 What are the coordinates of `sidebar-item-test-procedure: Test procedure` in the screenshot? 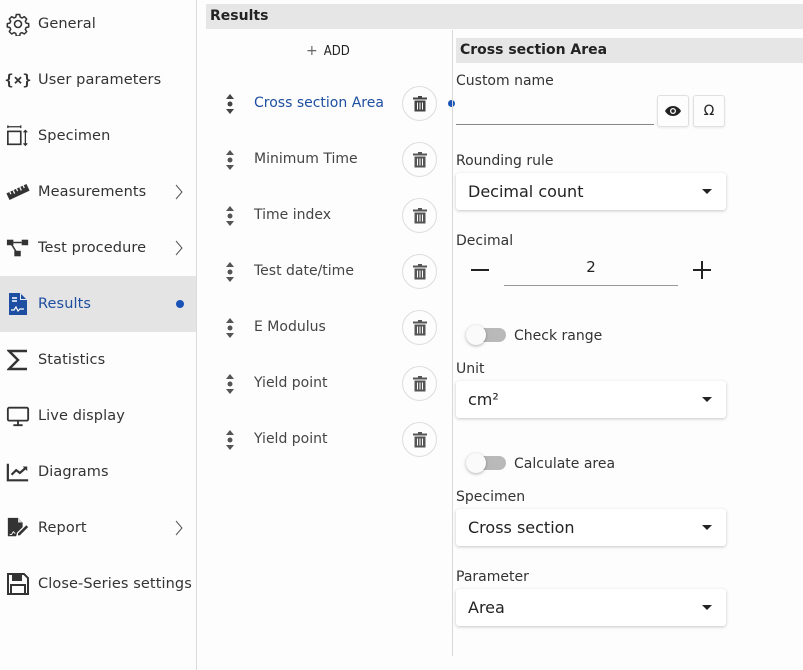 It's located at (98, 248).